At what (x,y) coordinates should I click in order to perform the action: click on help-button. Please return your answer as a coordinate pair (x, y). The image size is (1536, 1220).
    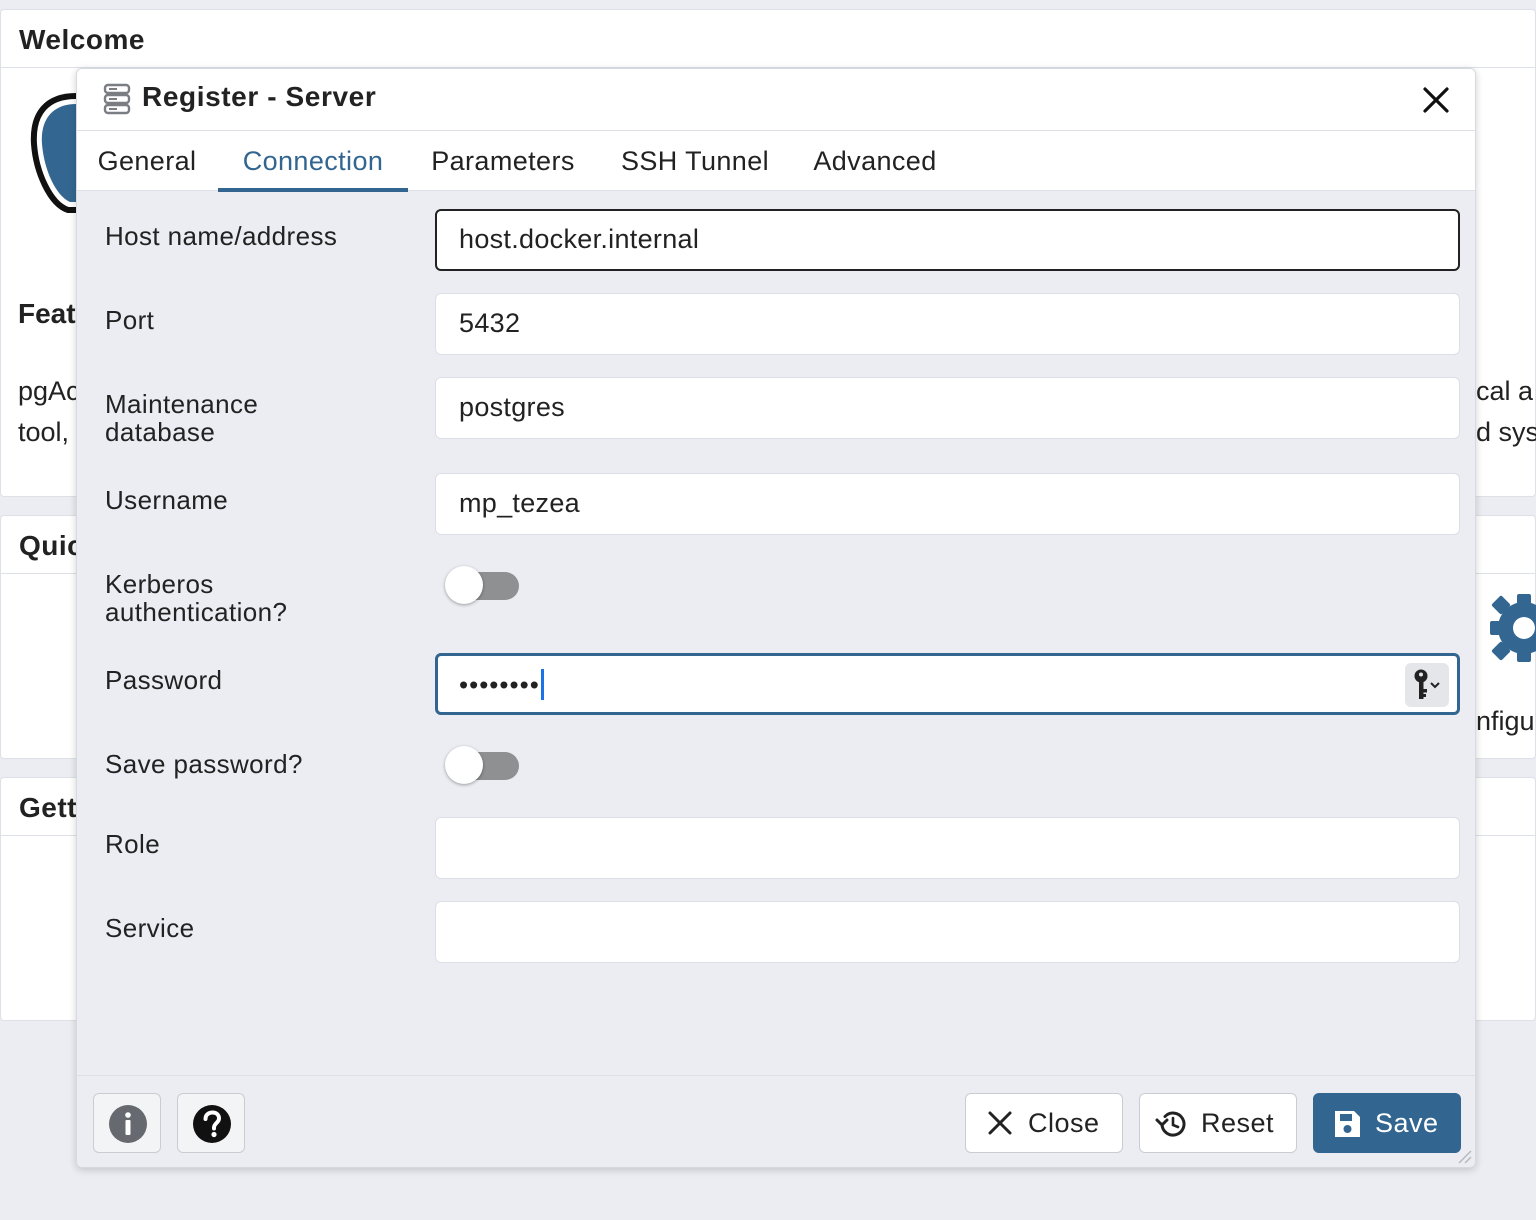
    Looking at the image, I should click on (211, 1123).